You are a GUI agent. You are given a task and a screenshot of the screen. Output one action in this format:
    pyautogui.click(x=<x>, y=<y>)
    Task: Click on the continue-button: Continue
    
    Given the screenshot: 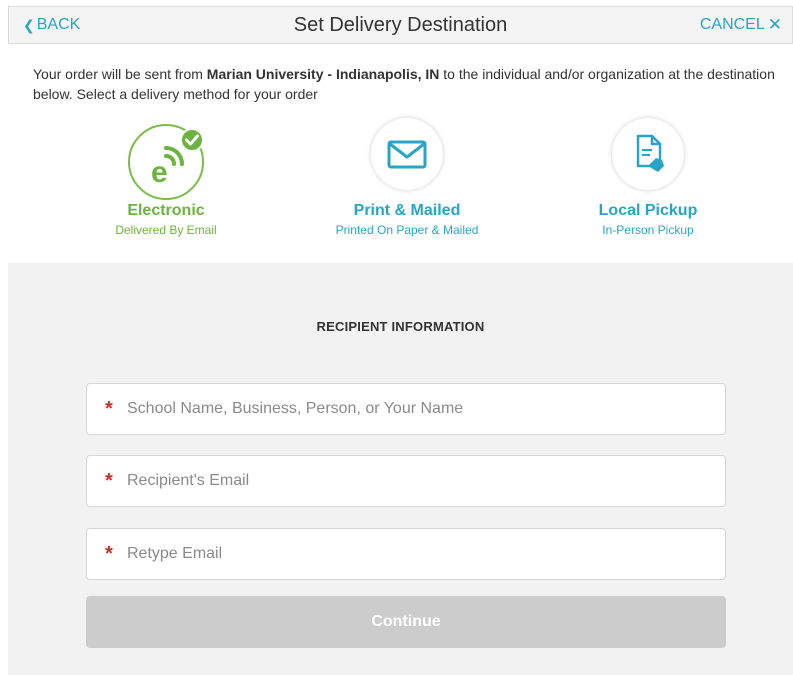 What is the action you would take?
    pyautogui.click(x=406, y=622)
    